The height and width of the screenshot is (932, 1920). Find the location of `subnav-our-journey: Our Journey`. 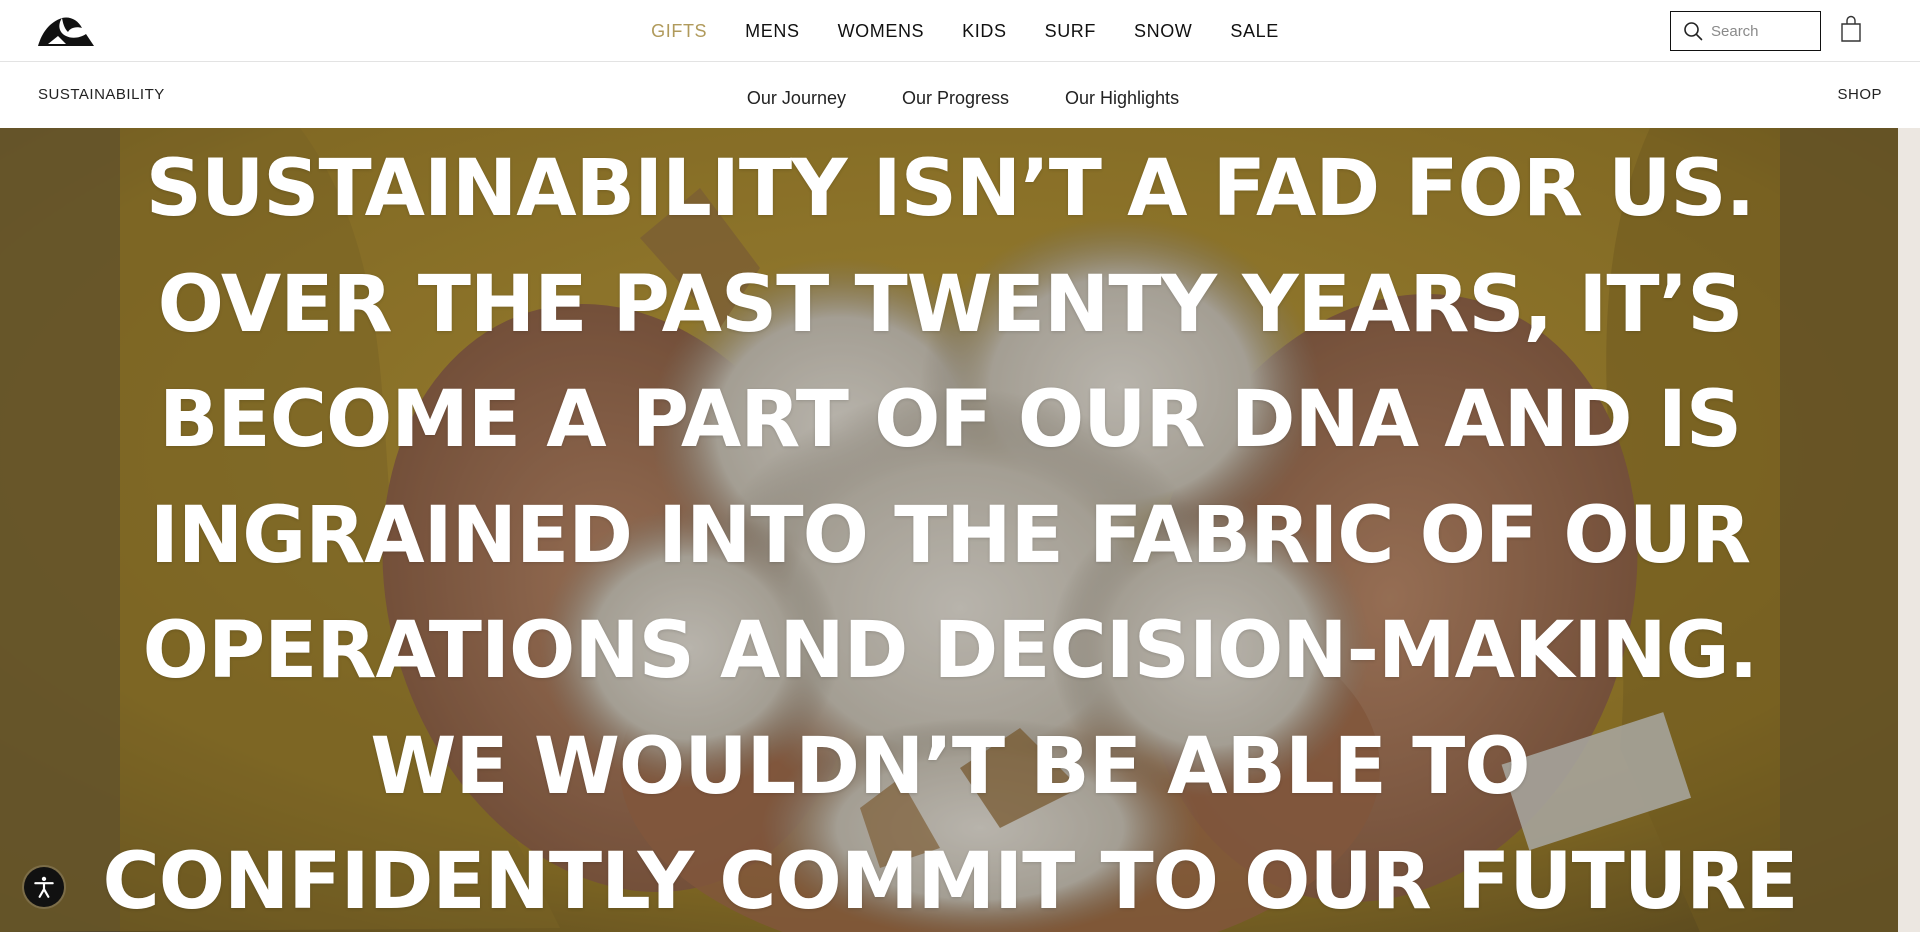

subnav-our-journey: Our Journey is located at coordinates (796, 95).